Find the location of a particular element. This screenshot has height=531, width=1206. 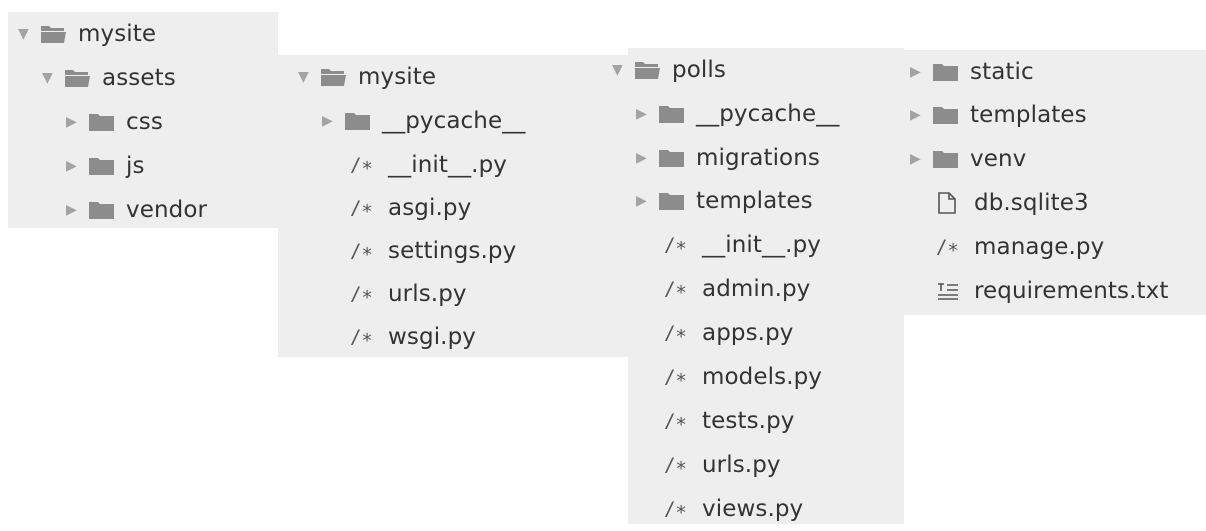

tree-item-static: ▶ static is located at coordinates (972, 72).